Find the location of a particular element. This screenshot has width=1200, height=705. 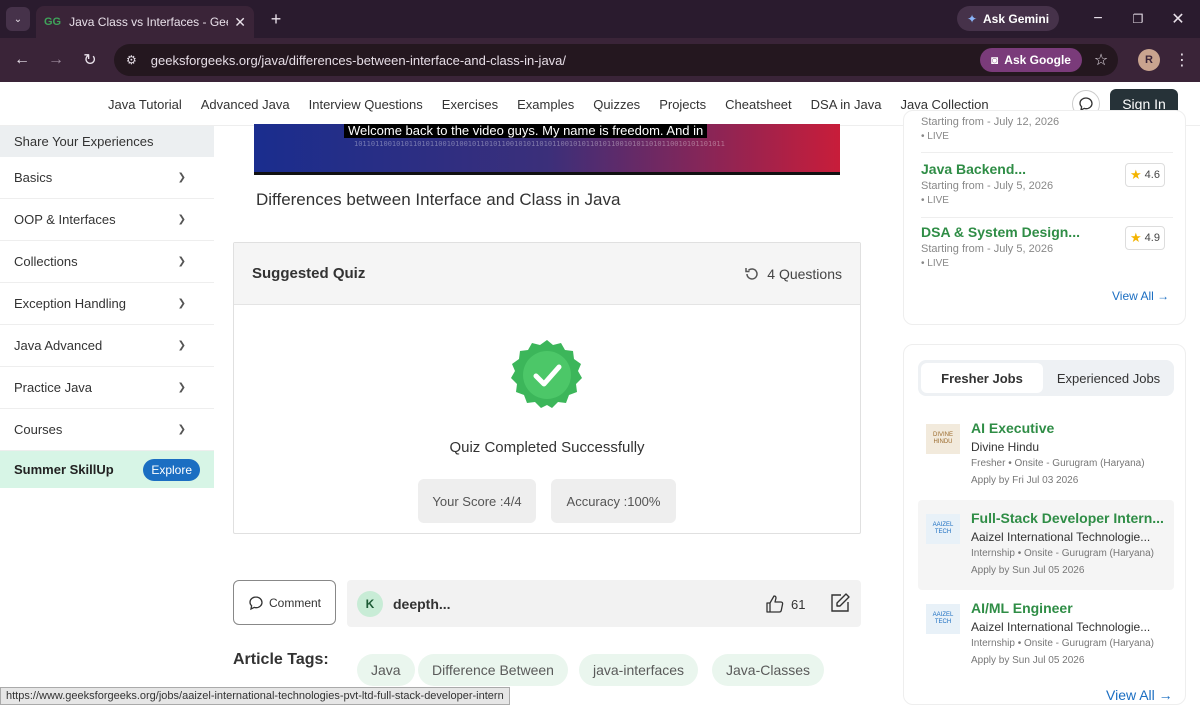

comment-bubble-icon is located at coordinates (256, 602).